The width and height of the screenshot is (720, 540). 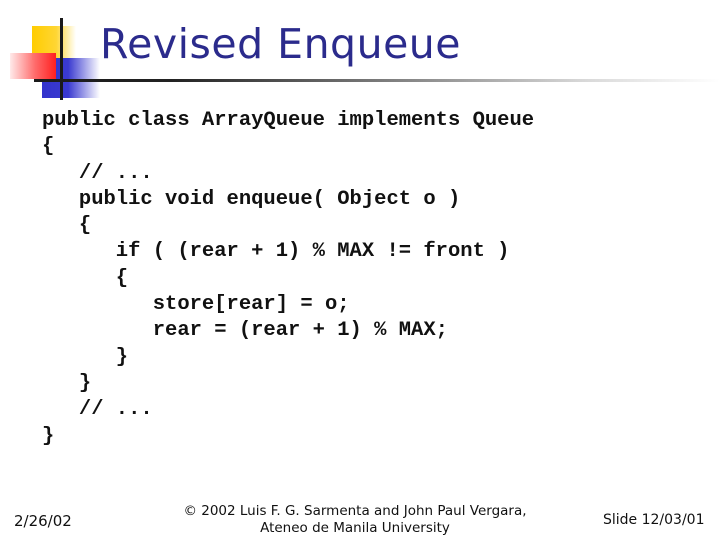 I want to click on footer-date: 2/26/02, so click(x=43, y=521).